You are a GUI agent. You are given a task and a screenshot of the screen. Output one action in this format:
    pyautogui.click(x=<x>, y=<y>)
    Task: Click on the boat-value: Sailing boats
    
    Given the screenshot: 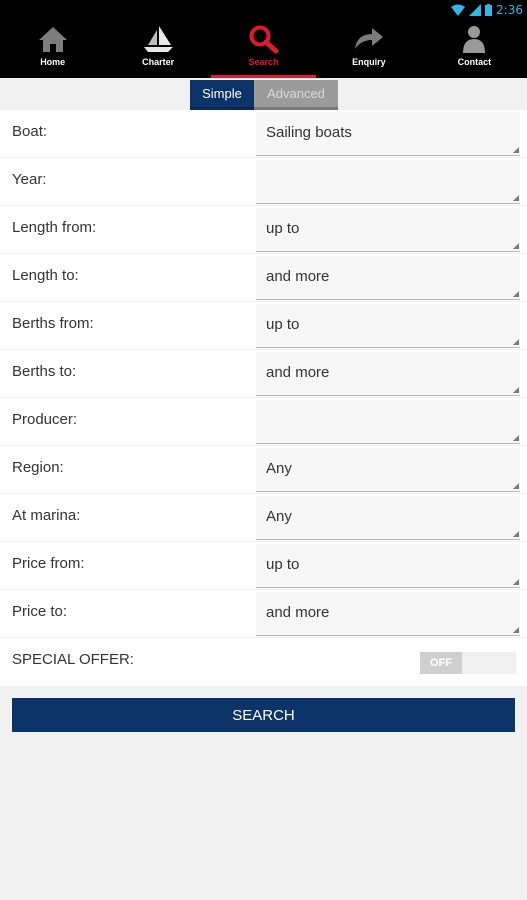 What is the action you would take?
    pyautogui.click(x=309, y=132)
    